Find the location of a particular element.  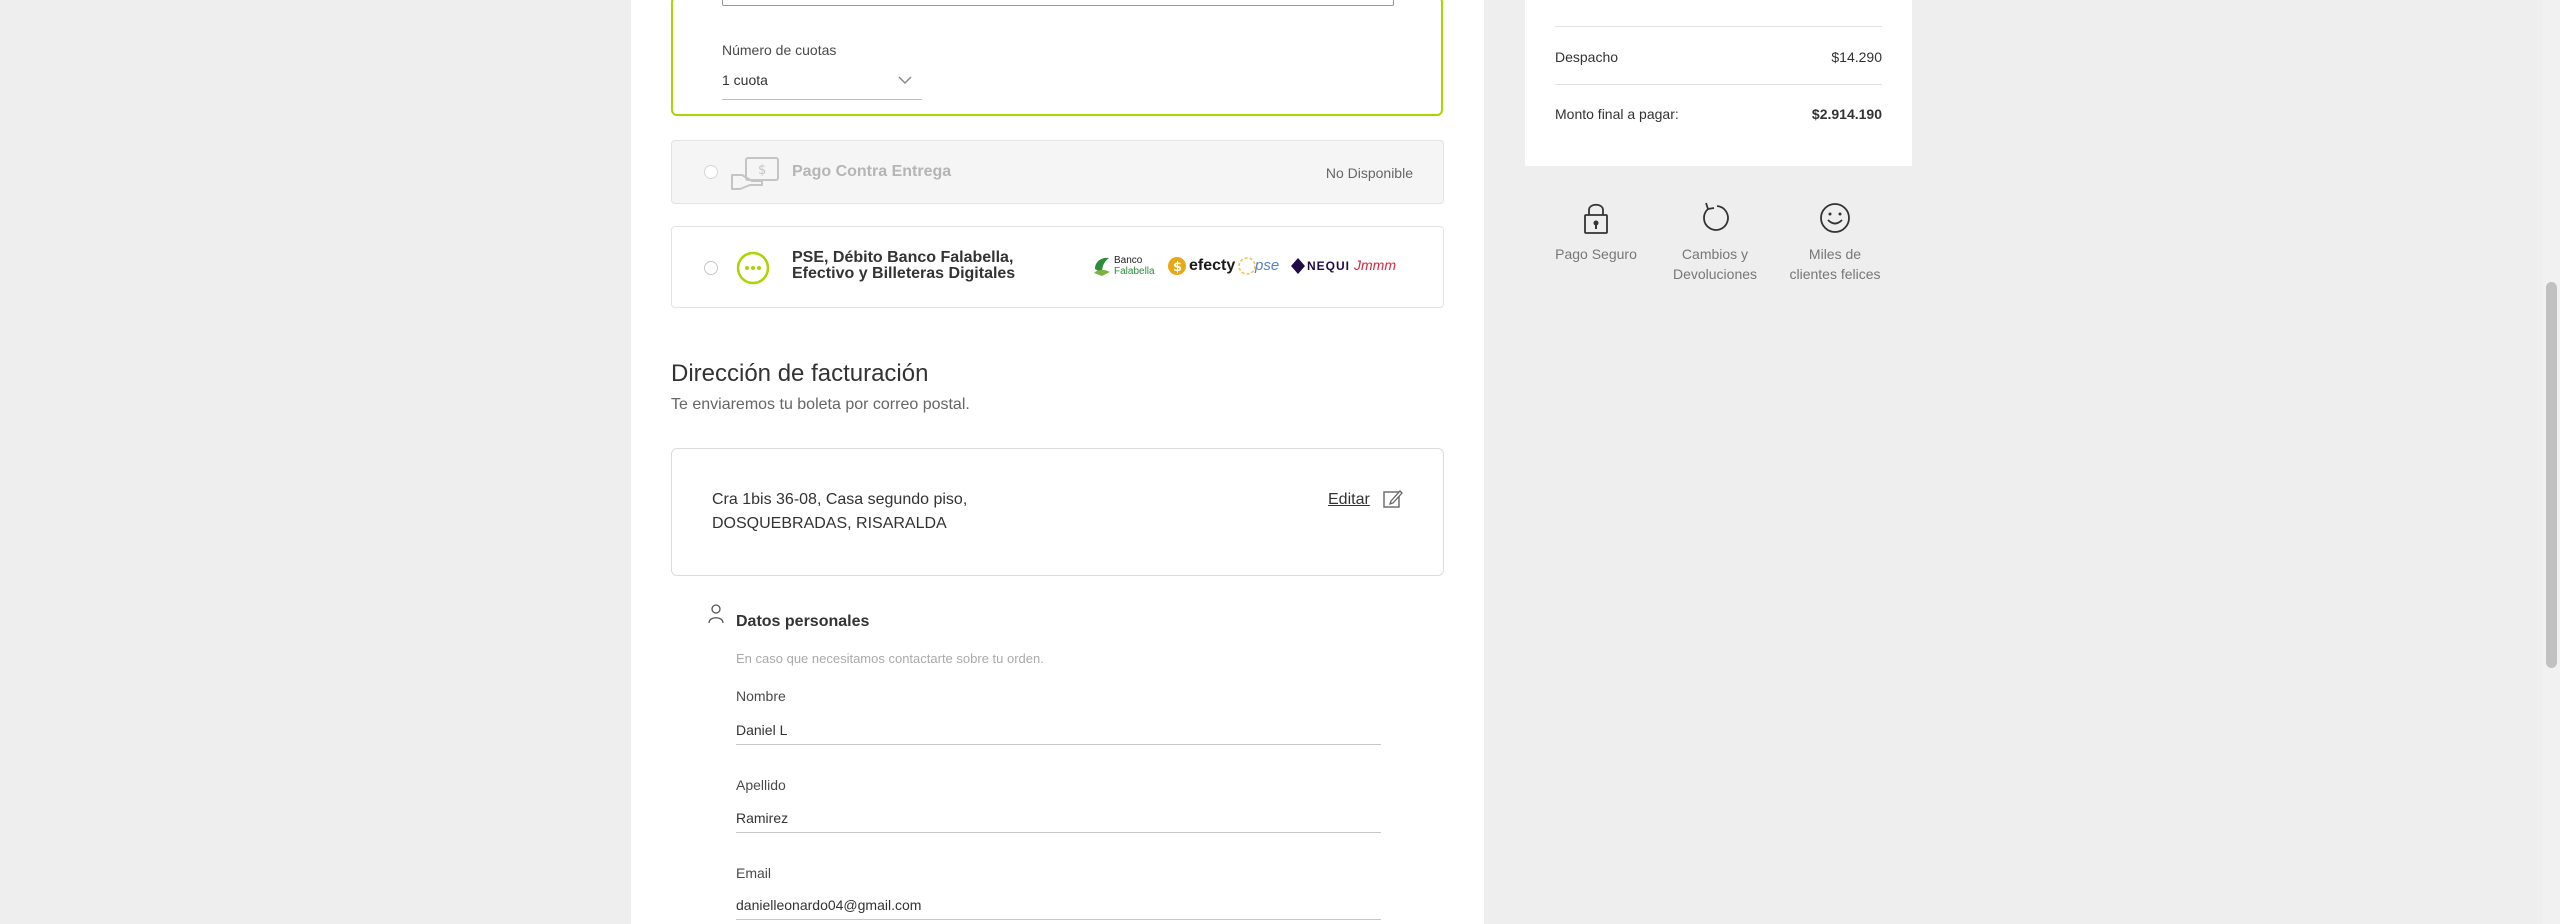

installments-value: 1 cuota is located at coordinates (745, 80).